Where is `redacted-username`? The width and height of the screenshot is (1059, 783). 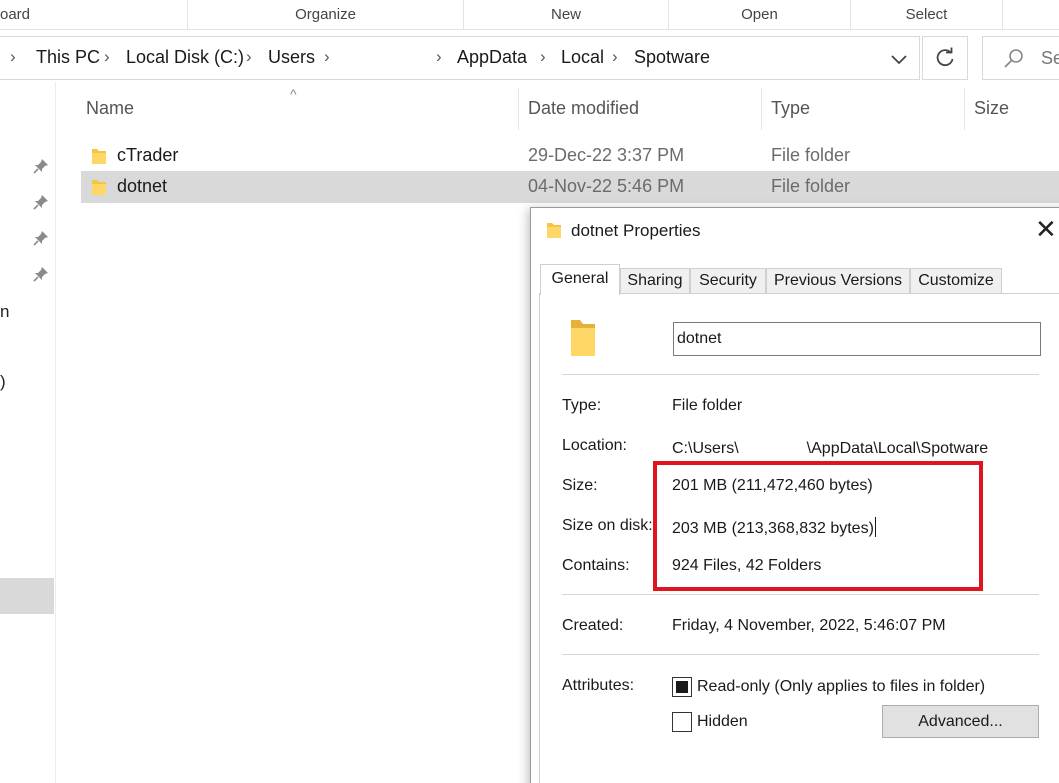 redacted-username is located at coordinates (772, 445).